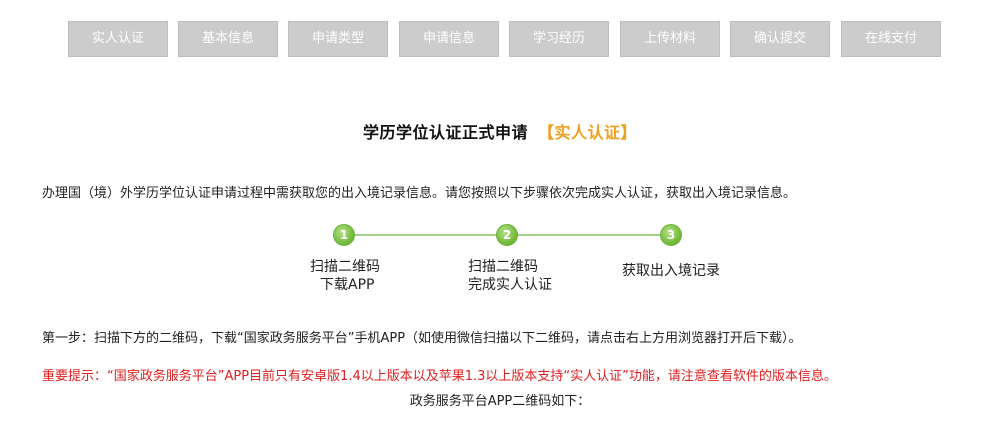  Describe the element at coordinates (670, 39) in the screenshot. I see `tab-upload-materials: 上传材料` at that location.